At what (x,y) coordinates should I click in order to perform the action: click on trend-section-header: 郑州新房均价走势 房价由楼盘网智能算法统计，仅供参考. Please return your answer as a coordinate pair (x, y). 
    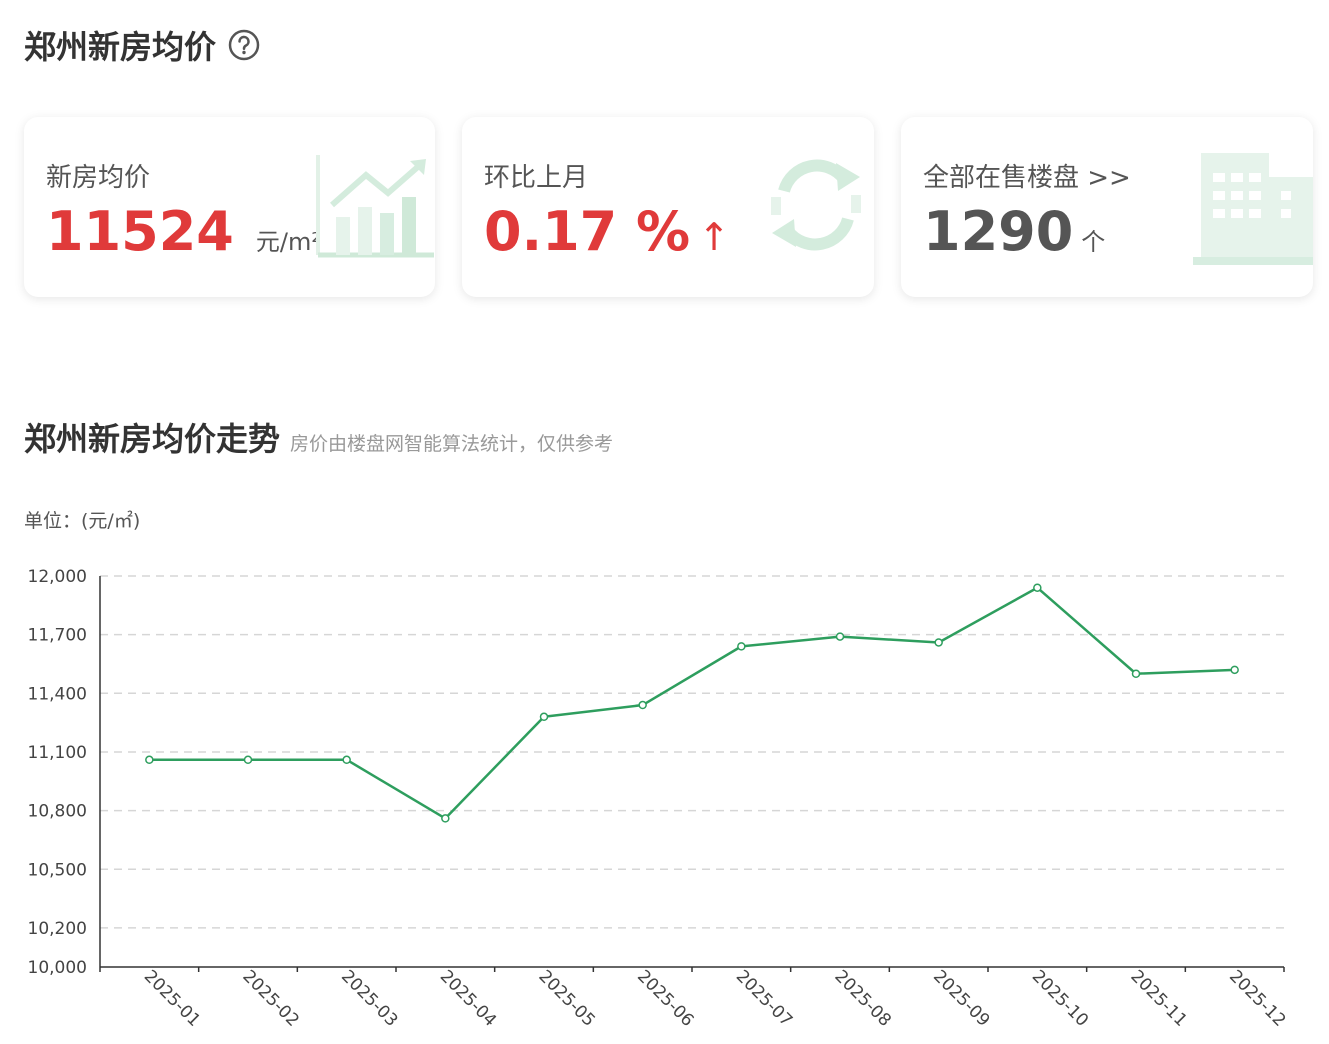
    Looking at the image, I should click on (318, 437).